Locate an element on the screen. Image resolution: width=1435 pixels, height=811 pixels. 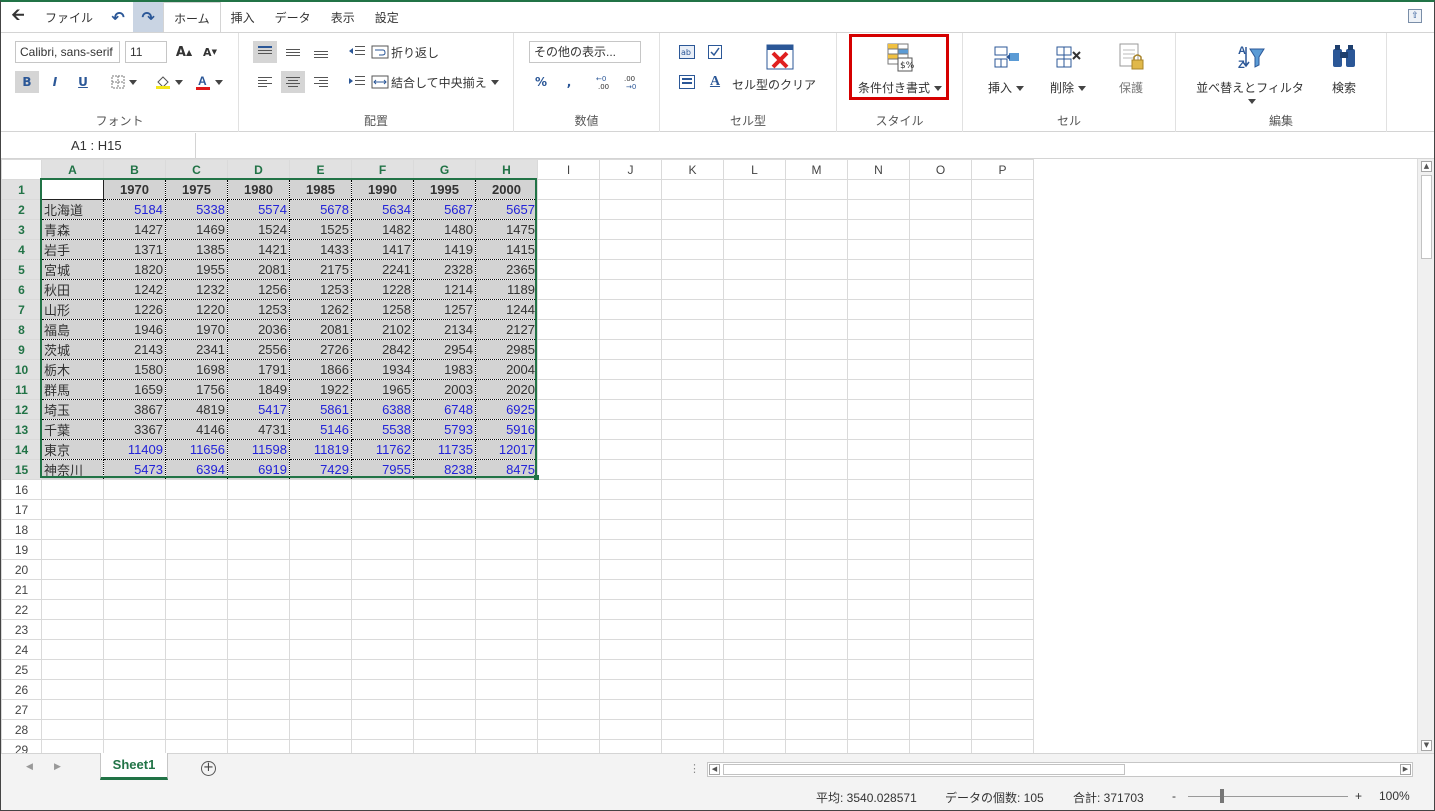
scroll-left-icon: ◀ is located at coordinates (714, 769).